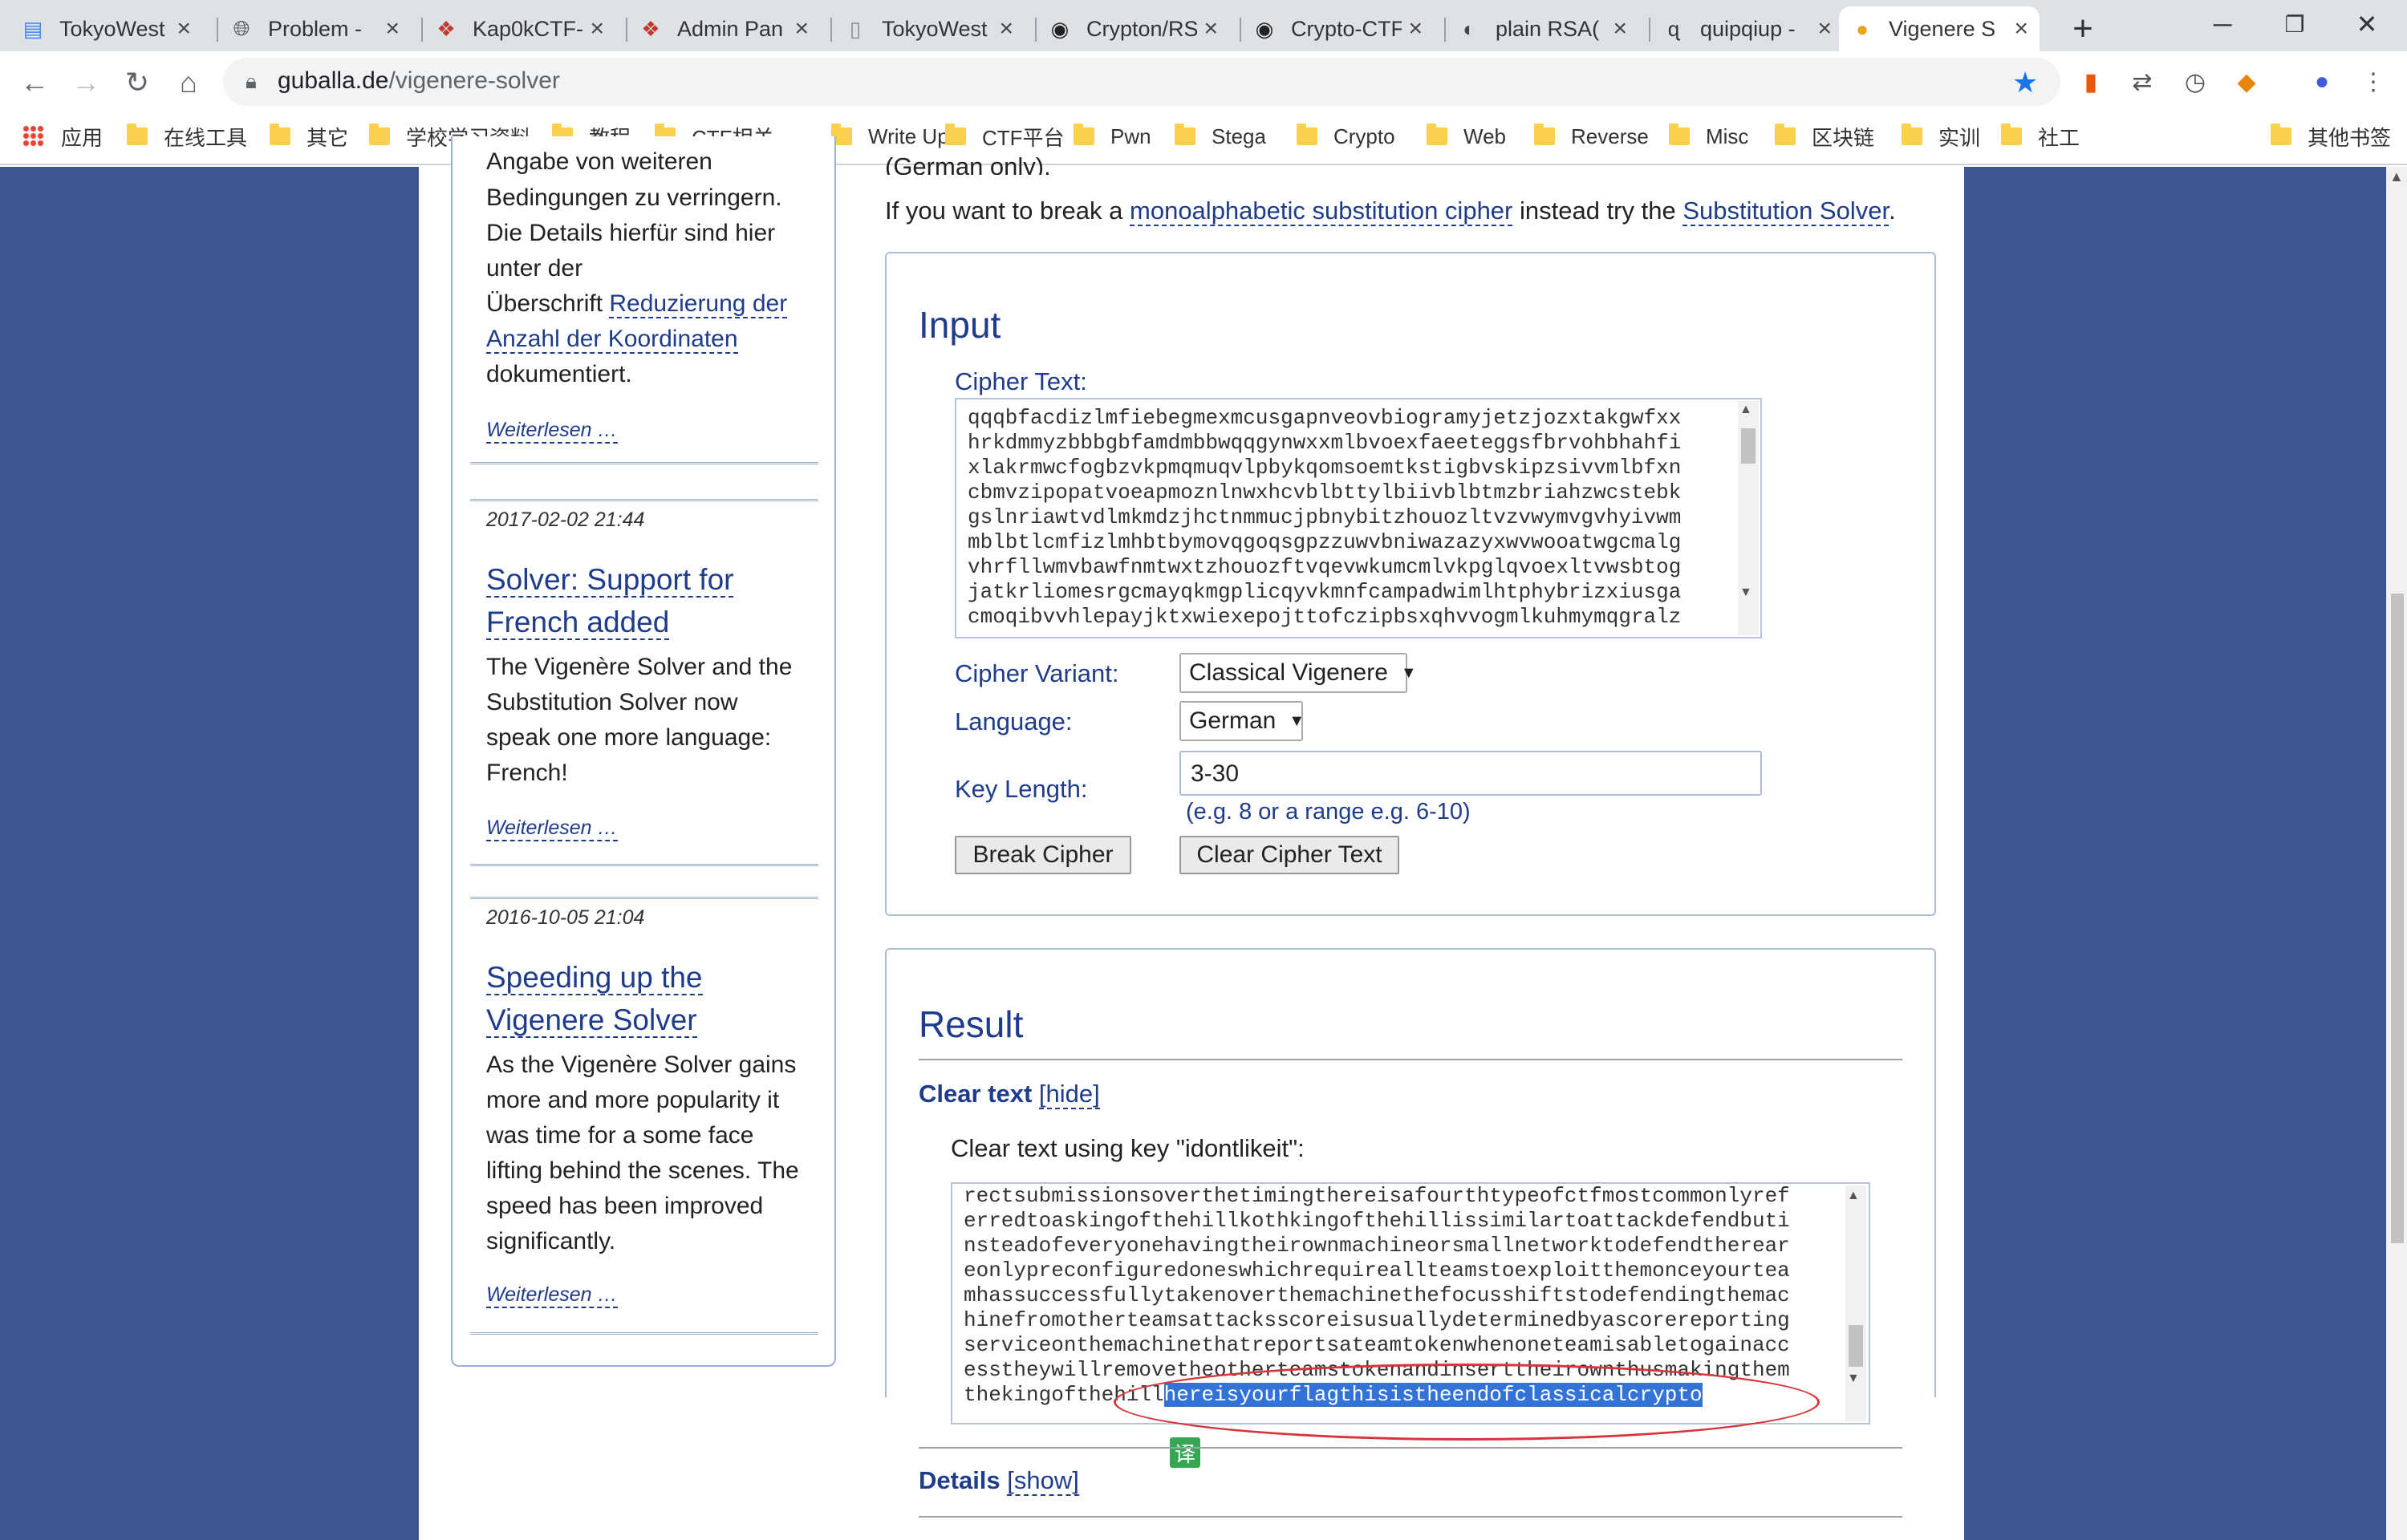 This screenshot has width=2407, height=1540. I want to click on news-title-text: Vigenere Solver, so click(592, 1021).